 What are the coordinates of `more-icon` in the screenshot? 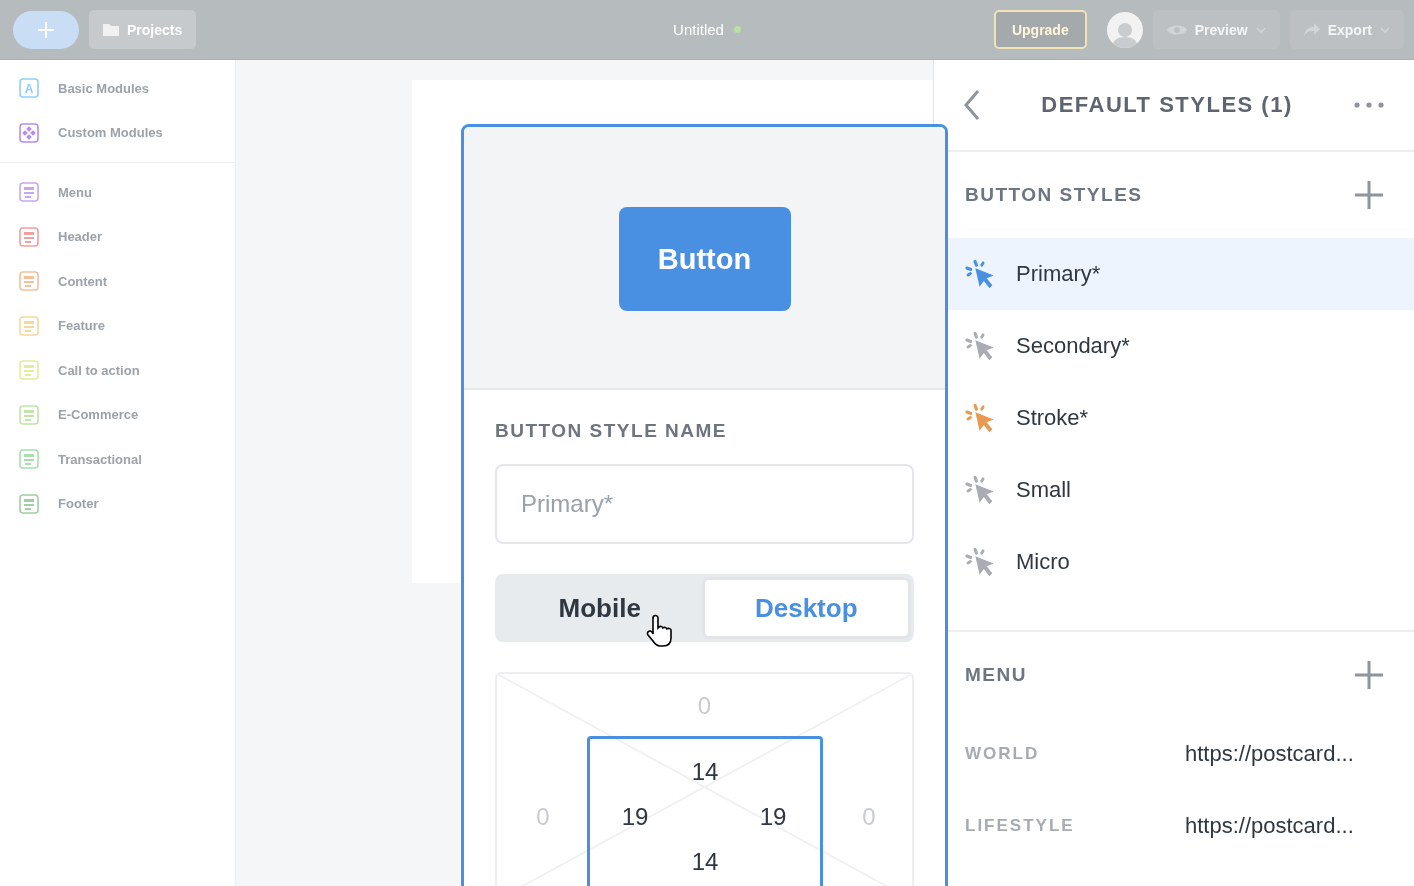 It's located at (1369, 105).